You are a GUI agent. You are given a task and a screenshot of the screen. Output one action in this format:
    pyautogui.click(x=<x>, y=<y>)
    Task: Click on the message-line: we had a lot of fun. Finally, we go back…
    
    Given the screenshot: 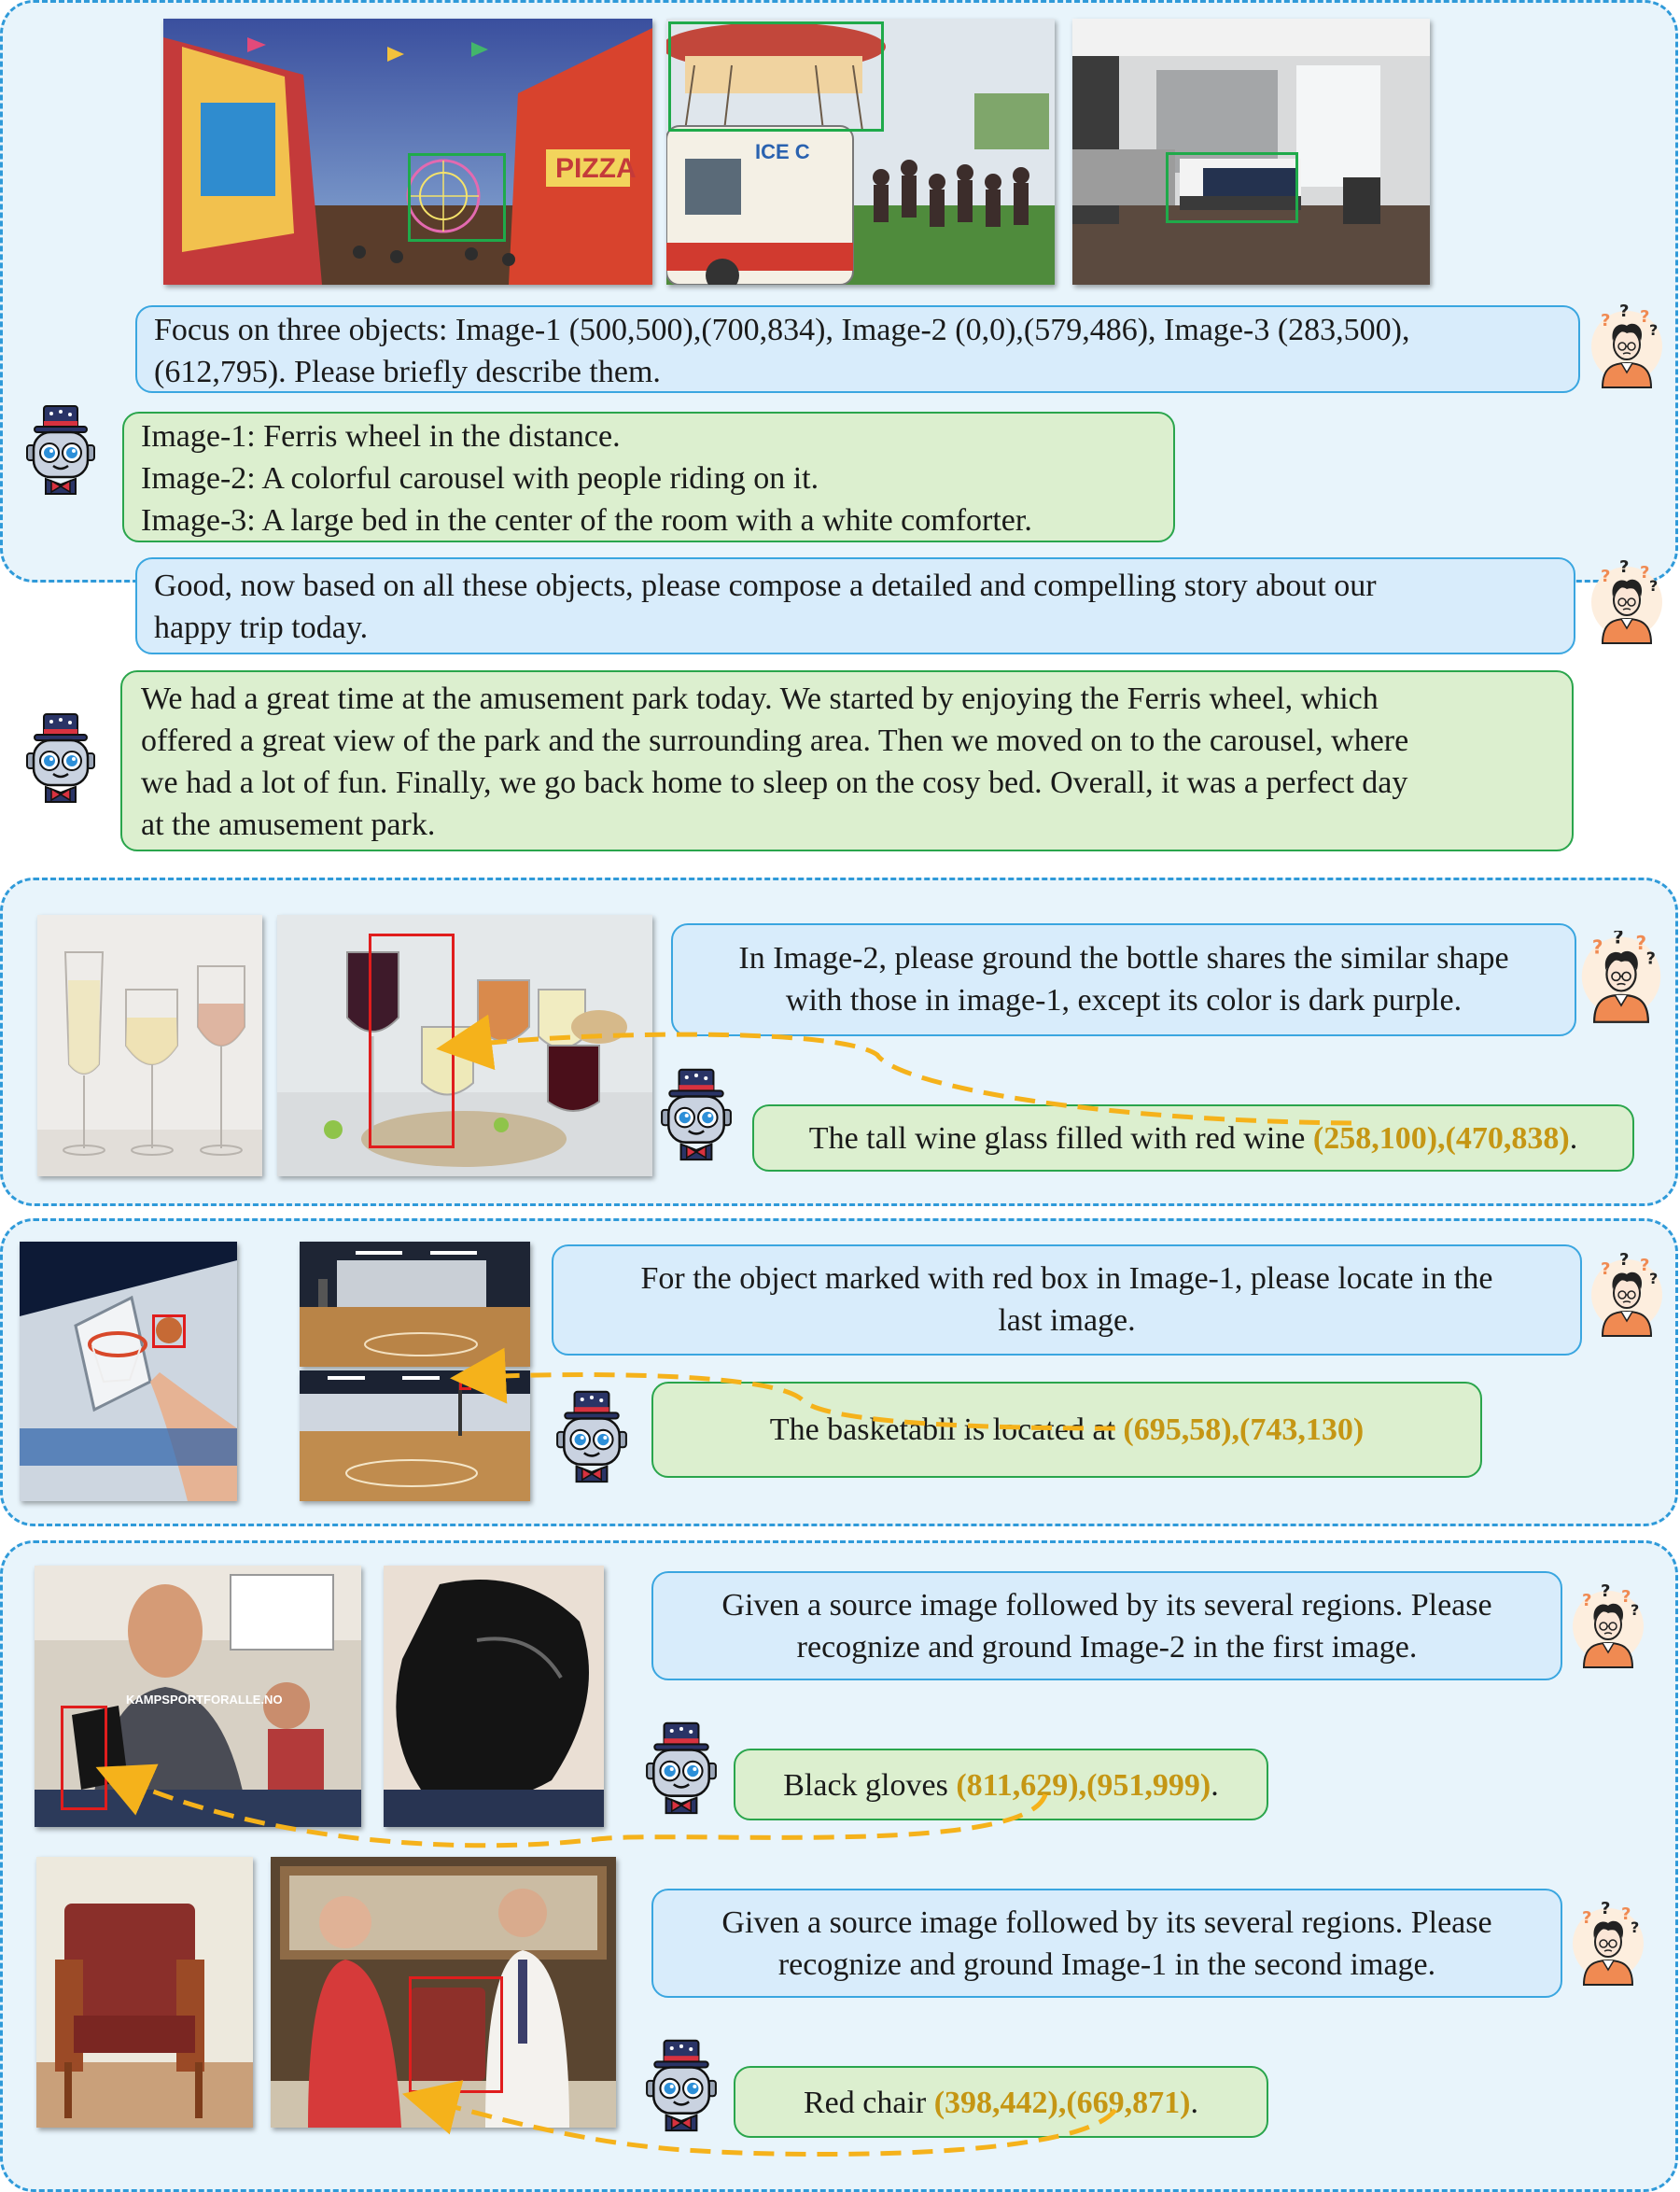 What is the action you would take?
    pyautogui.click(x=774, y=783)
    